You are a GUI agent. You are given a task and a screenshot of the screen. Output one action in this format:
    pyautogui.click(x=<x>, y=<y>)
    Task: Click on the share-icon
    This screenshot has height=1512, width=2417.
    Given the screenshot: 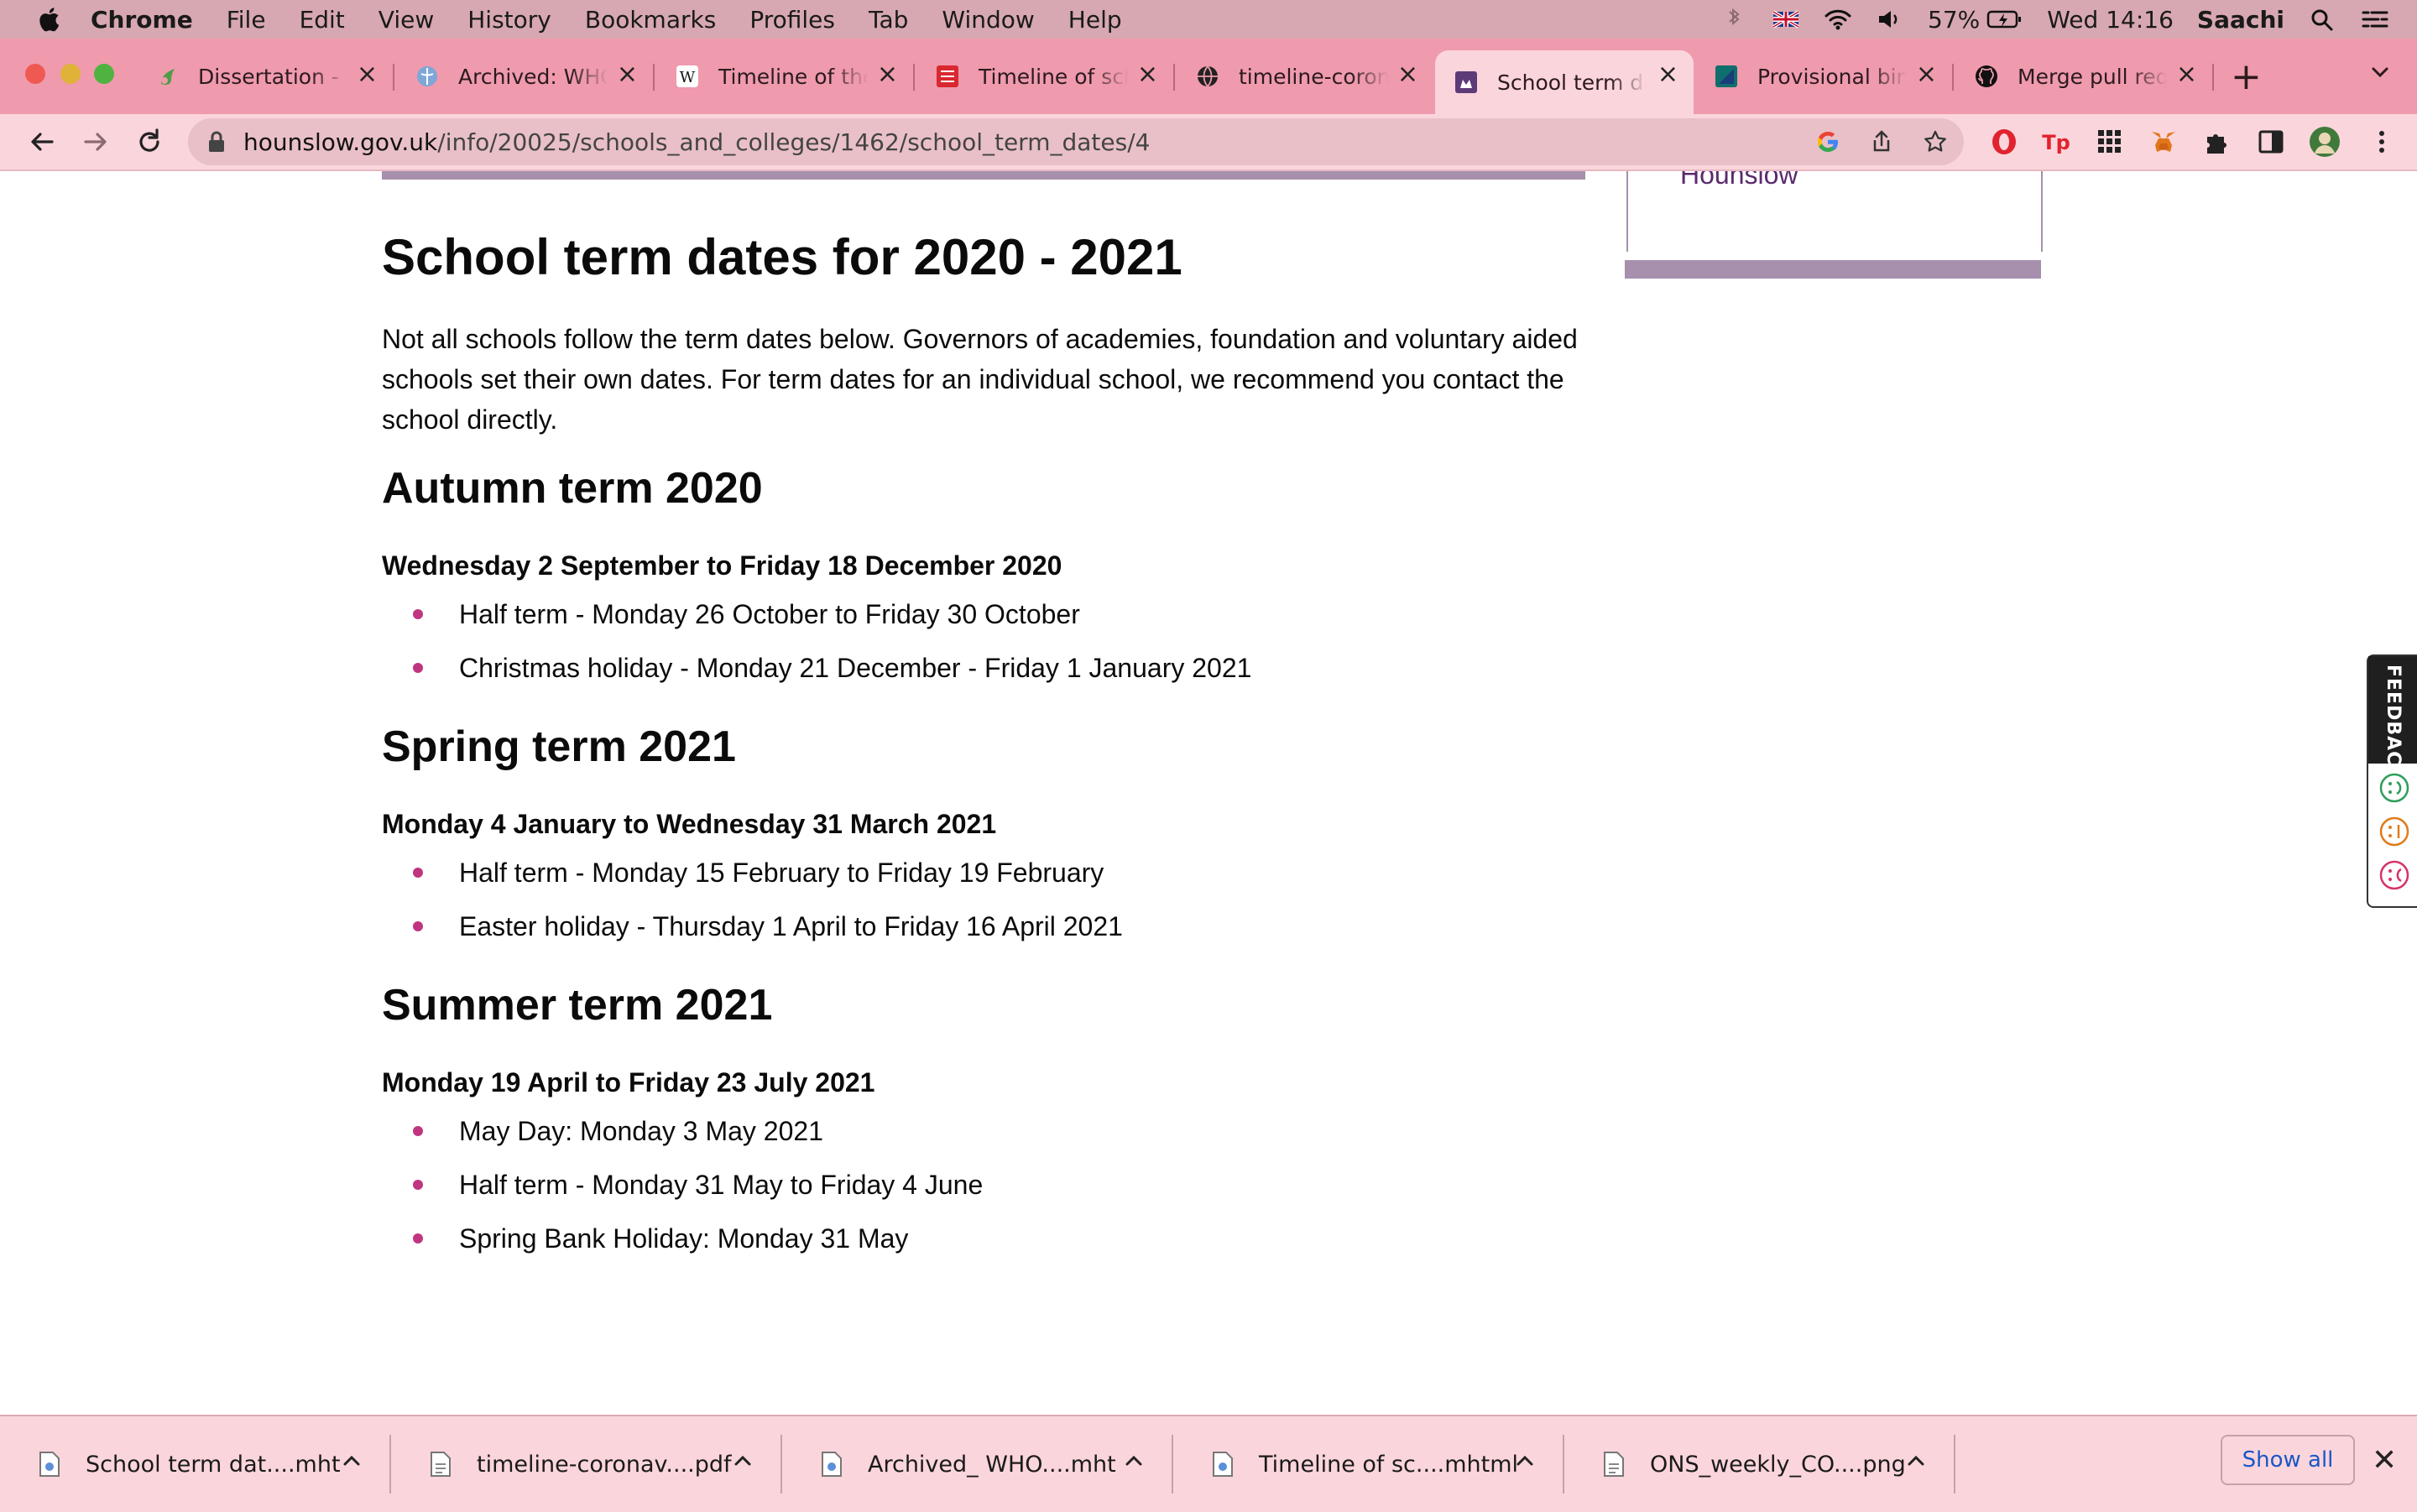 What is the action you would take?
    pyautogui.click(x=1881, y=142)
    